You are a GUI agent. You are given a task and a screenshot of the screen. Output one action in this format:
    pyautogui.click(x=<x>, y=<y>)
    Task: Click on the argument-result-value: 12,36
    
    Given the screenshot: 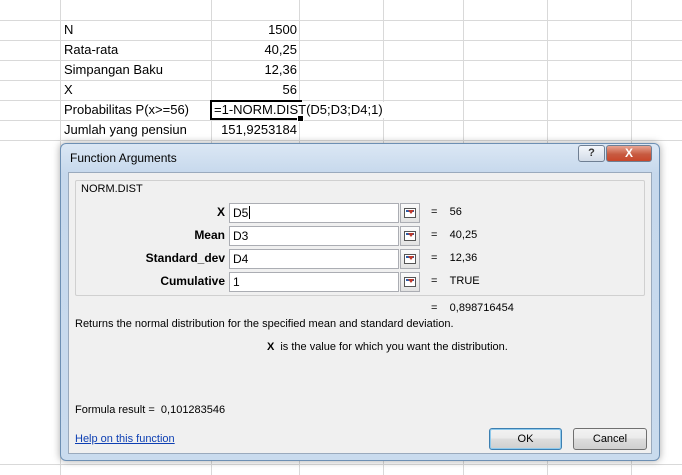 What is the action you would take?
    pyautogui.click(x=463, y=258)
    